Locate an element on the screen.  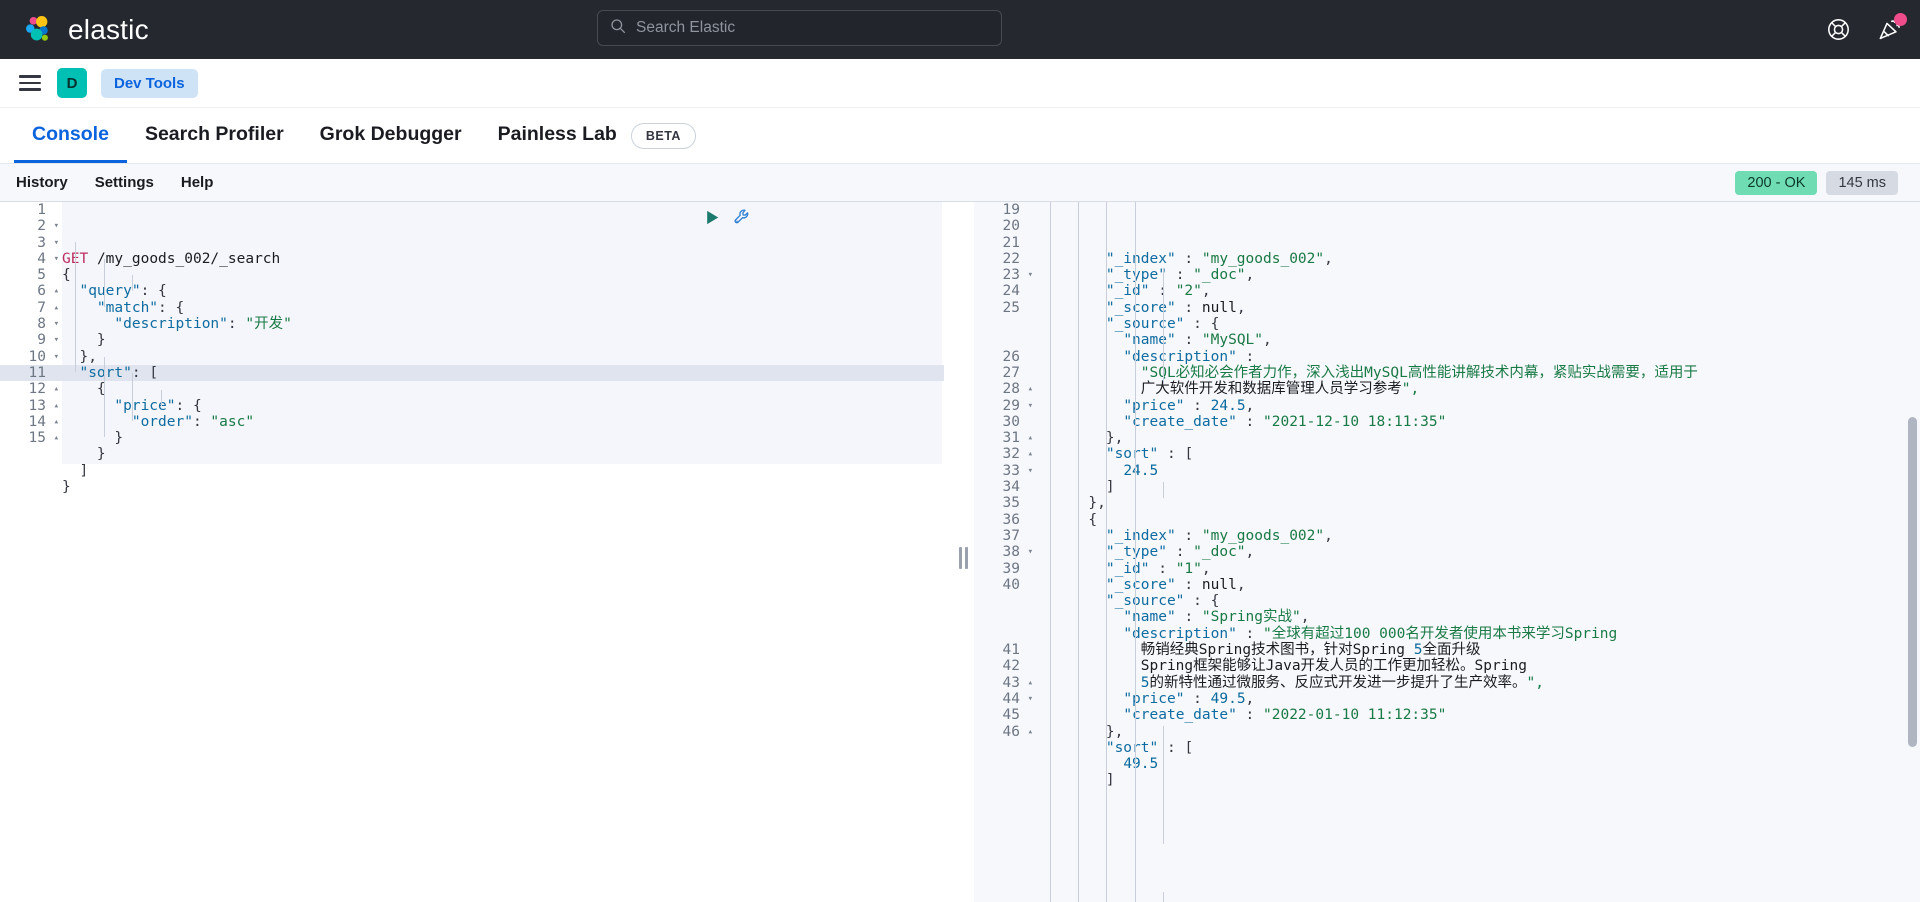
code-line: "_index" : "my_goods_002", is located at coordinates (1219, 535).